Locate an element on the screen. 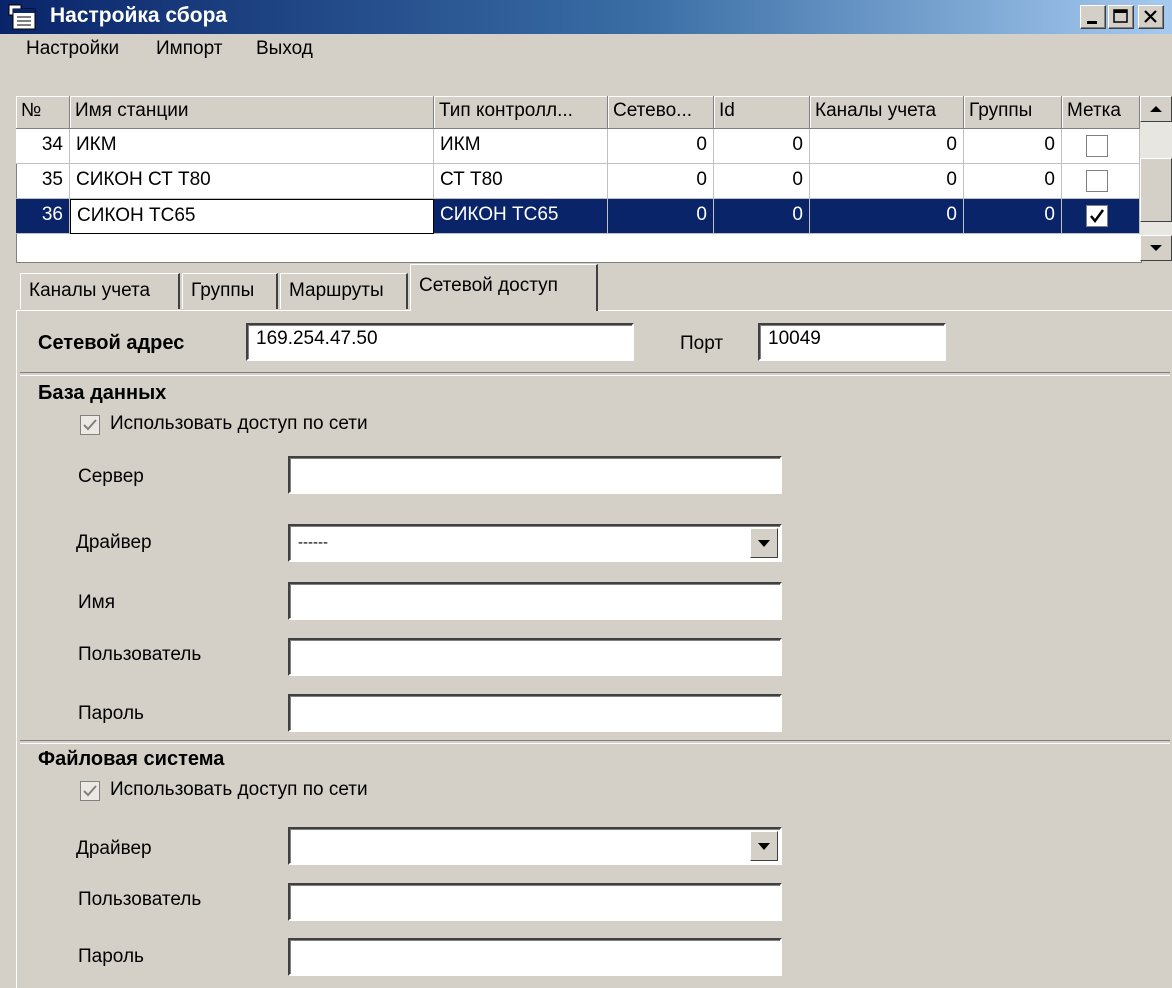 The height and width of the screenshot is (988, 1172). cell-number: 36 is located at coordinates (43, 216).